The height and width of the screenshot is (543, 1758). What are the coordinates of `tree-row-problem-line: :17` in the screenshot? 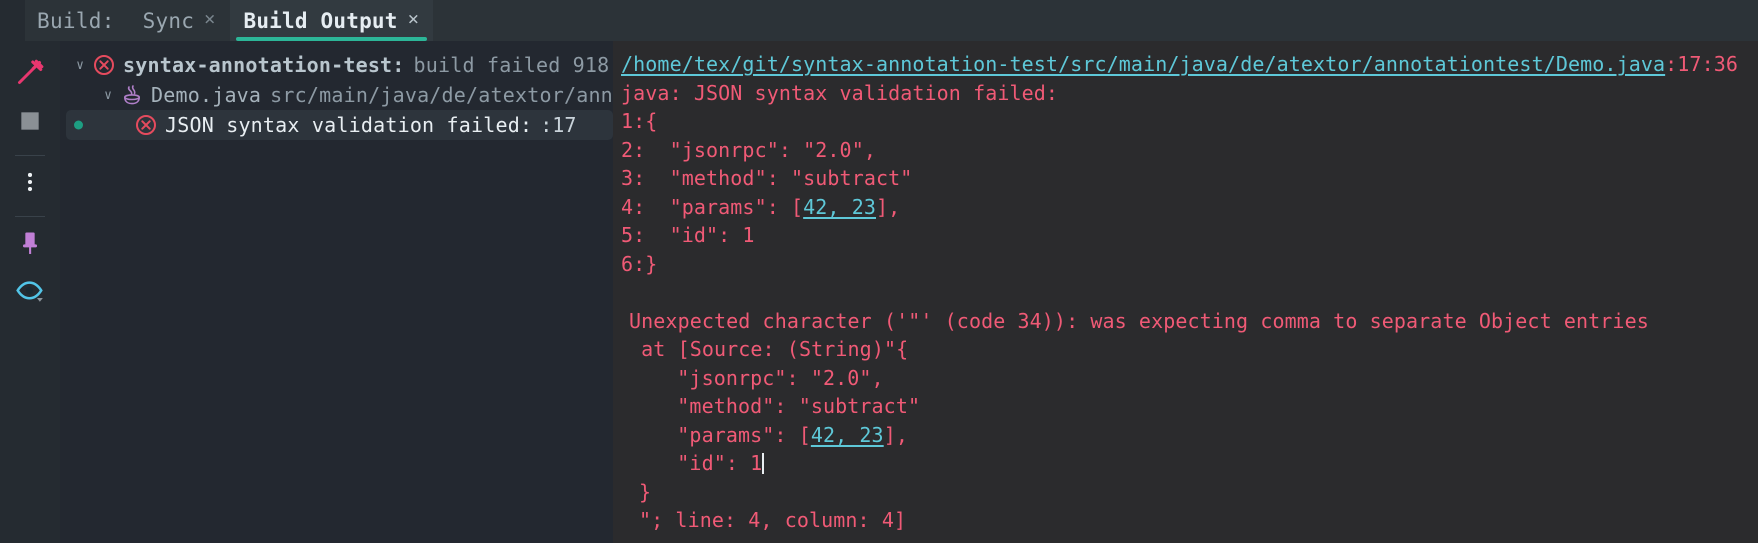 It's located at (558, 125).